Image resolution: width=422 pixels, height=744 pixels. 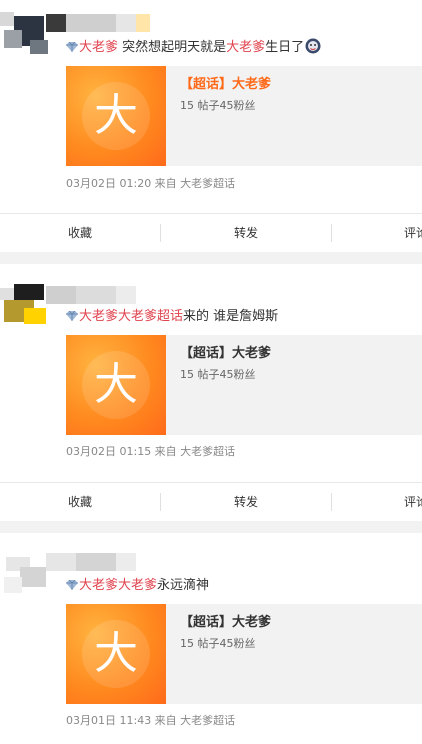 What do you see at coordinates (313, 46) in the screenshot?
I see `emoji-icon` at bounding box center [313, 46].